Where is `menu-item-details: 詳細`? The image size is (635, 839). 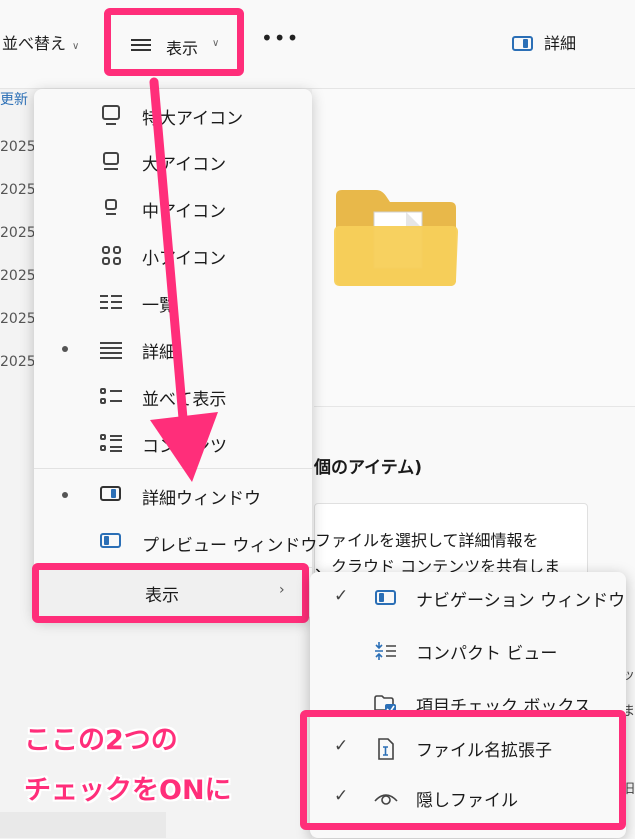 menu-item-details: 詳細 is located at coordinates (173, 349).